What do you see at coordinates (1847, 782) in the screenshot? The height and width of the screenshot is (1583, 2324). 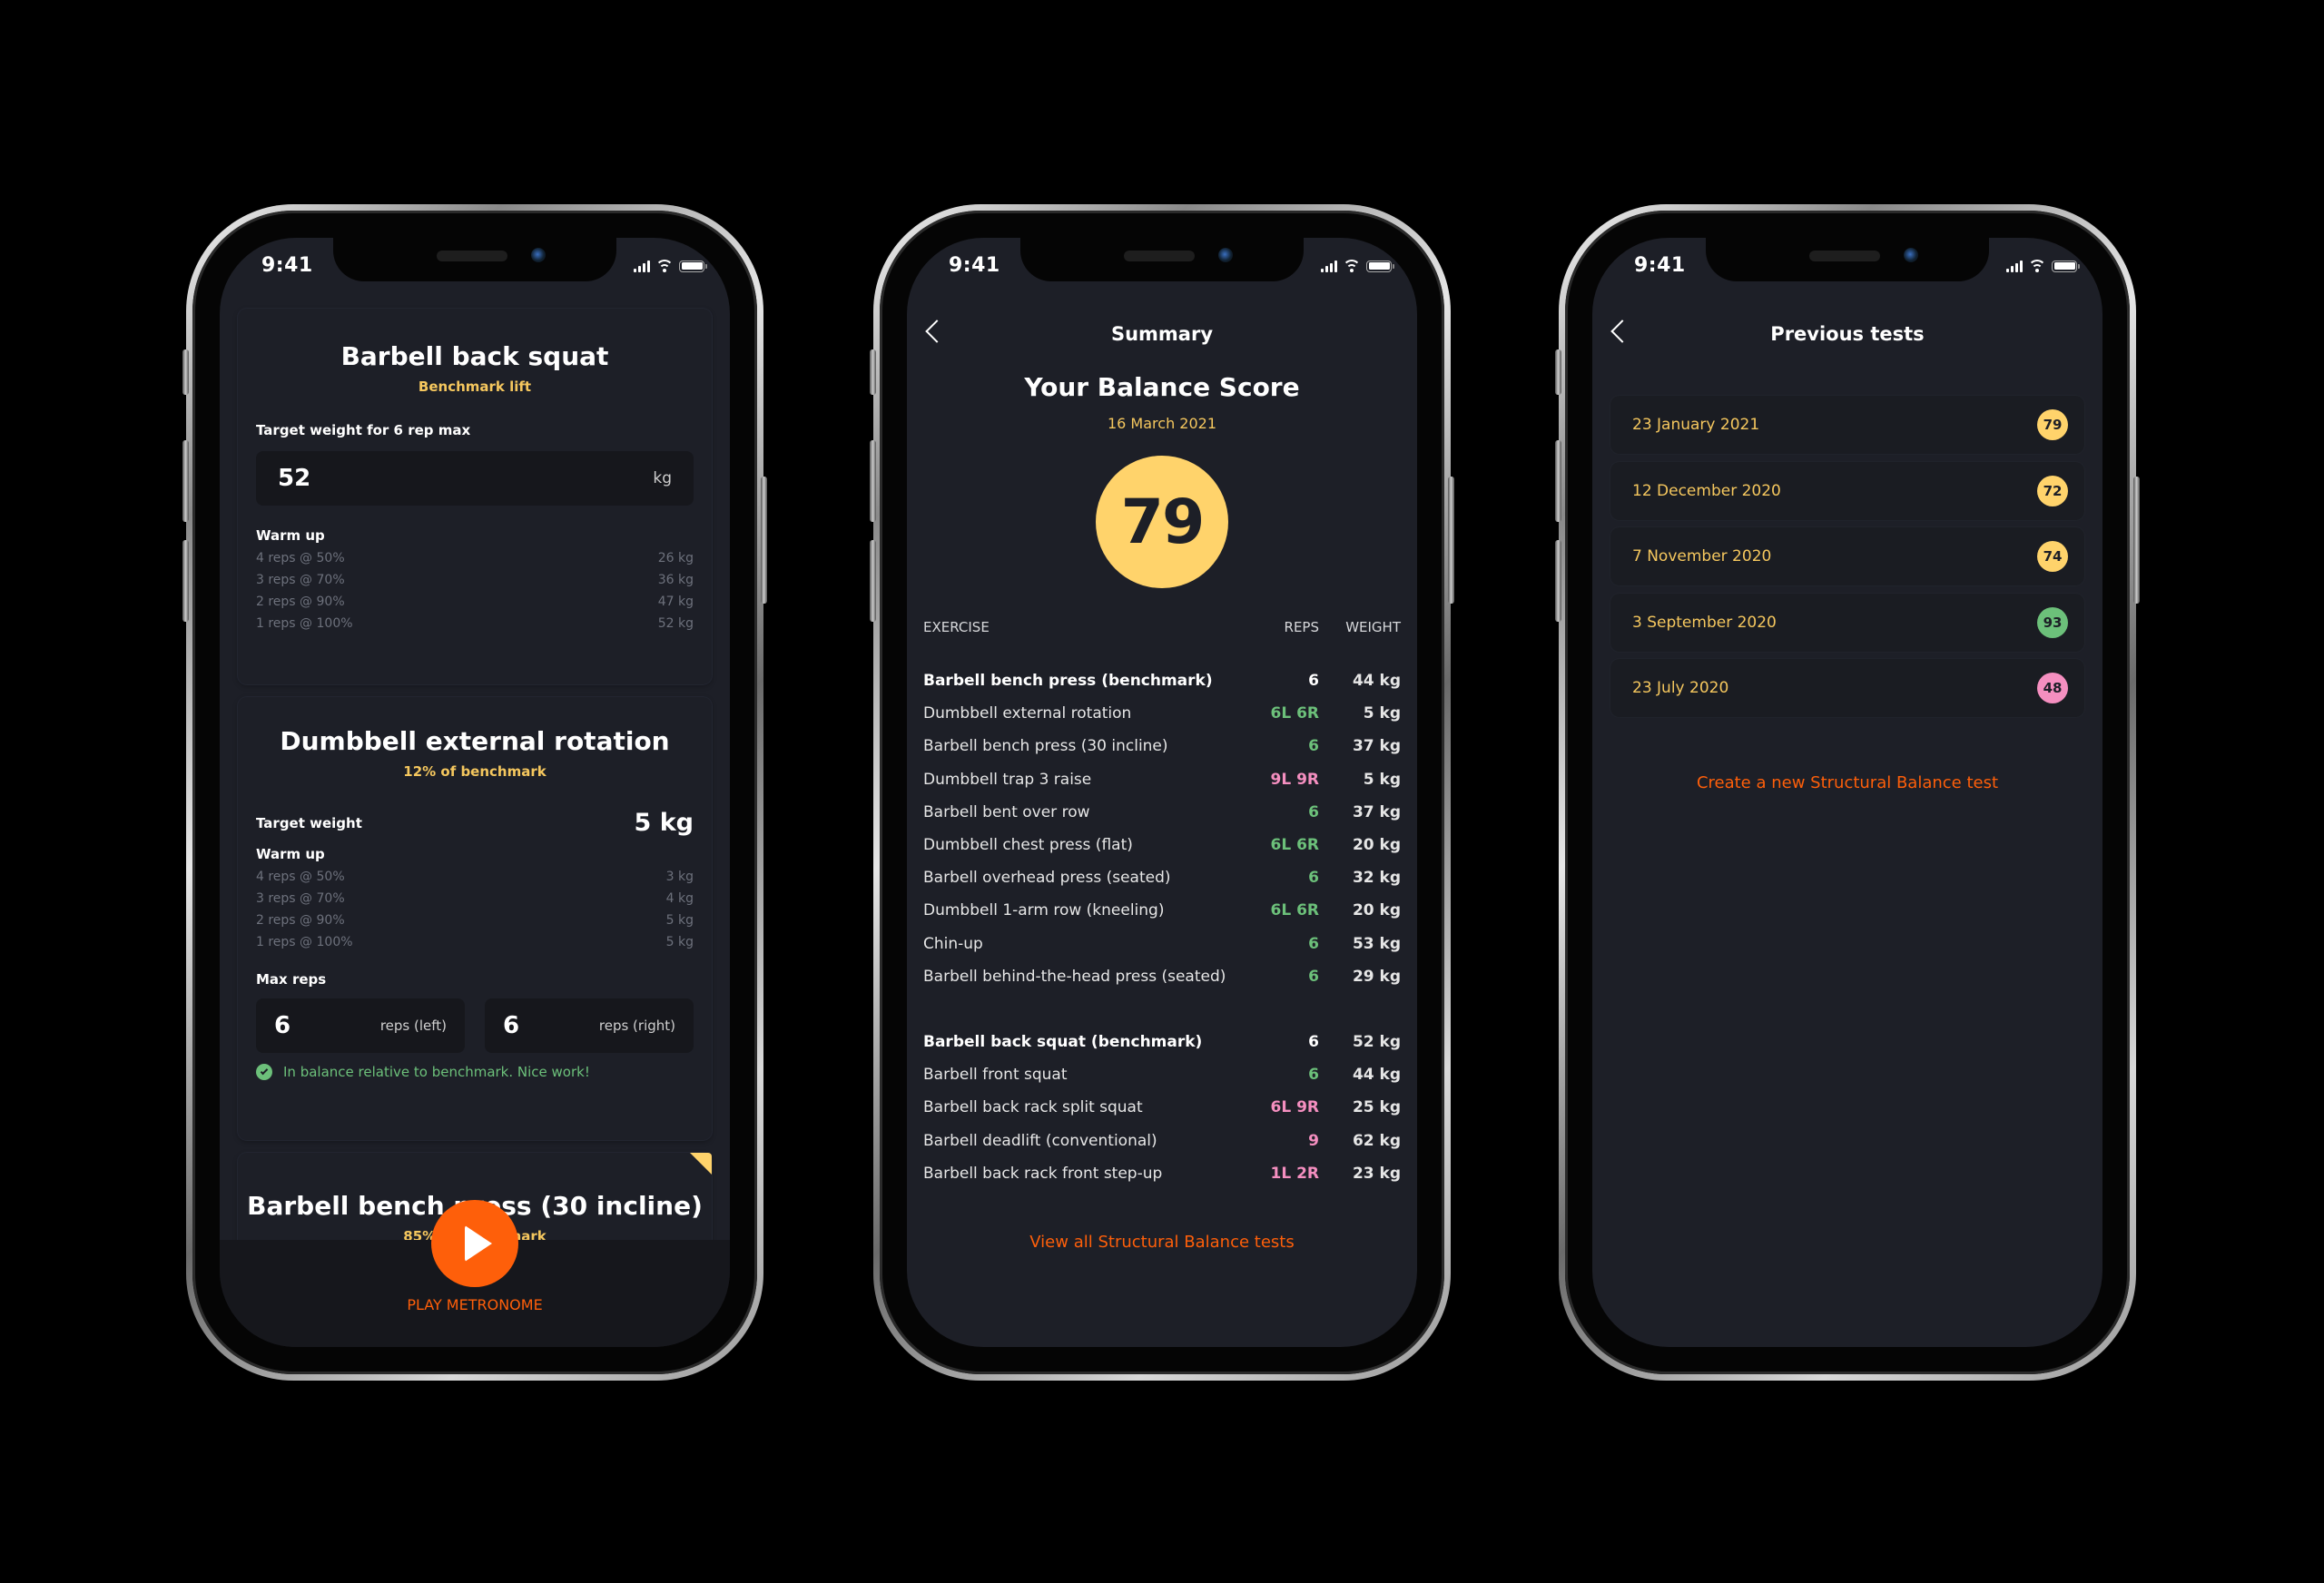 I see `create-new-test-link: Create a new Structural Balance test` at bounding box center [1847, 782].